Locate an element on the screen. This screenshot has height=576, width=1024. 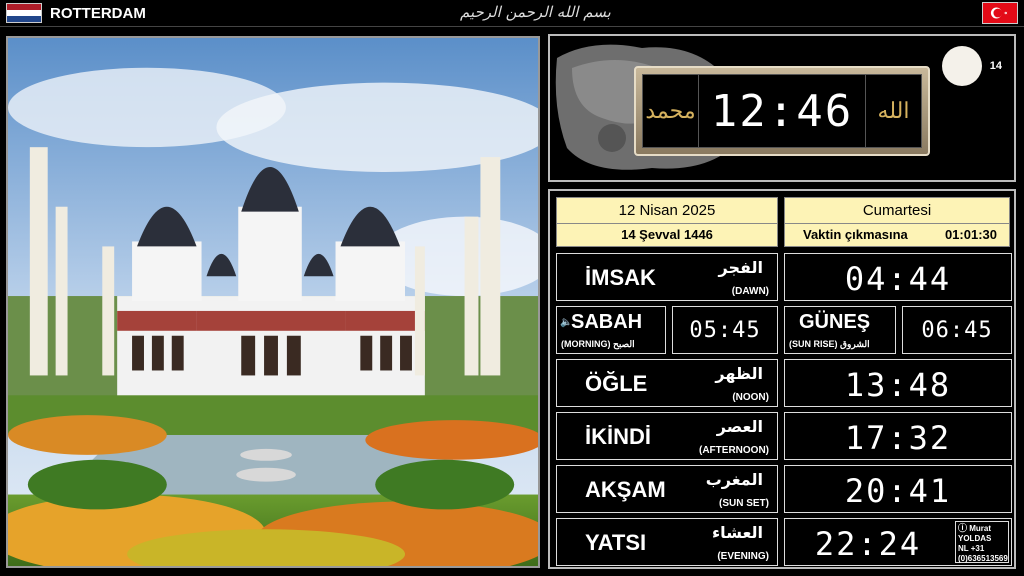
muhammad-calligraphy: محمد is located at coordinates (671, 111).